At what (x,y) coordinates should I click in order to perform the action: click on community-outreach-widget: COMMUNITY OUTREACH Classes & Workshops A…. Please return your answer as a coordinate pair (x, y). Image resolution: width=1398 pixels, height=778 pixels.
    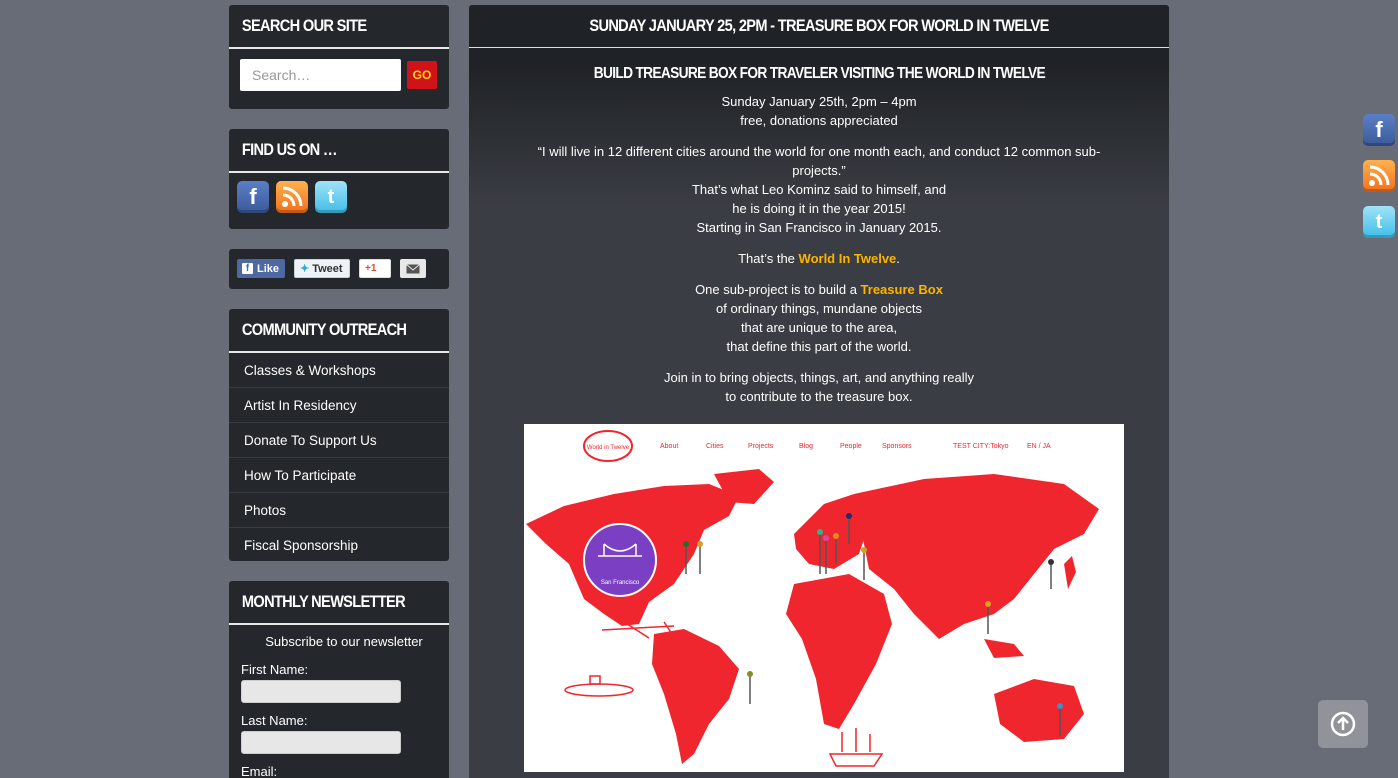
    Looking at the image, I should click on (339, 435).